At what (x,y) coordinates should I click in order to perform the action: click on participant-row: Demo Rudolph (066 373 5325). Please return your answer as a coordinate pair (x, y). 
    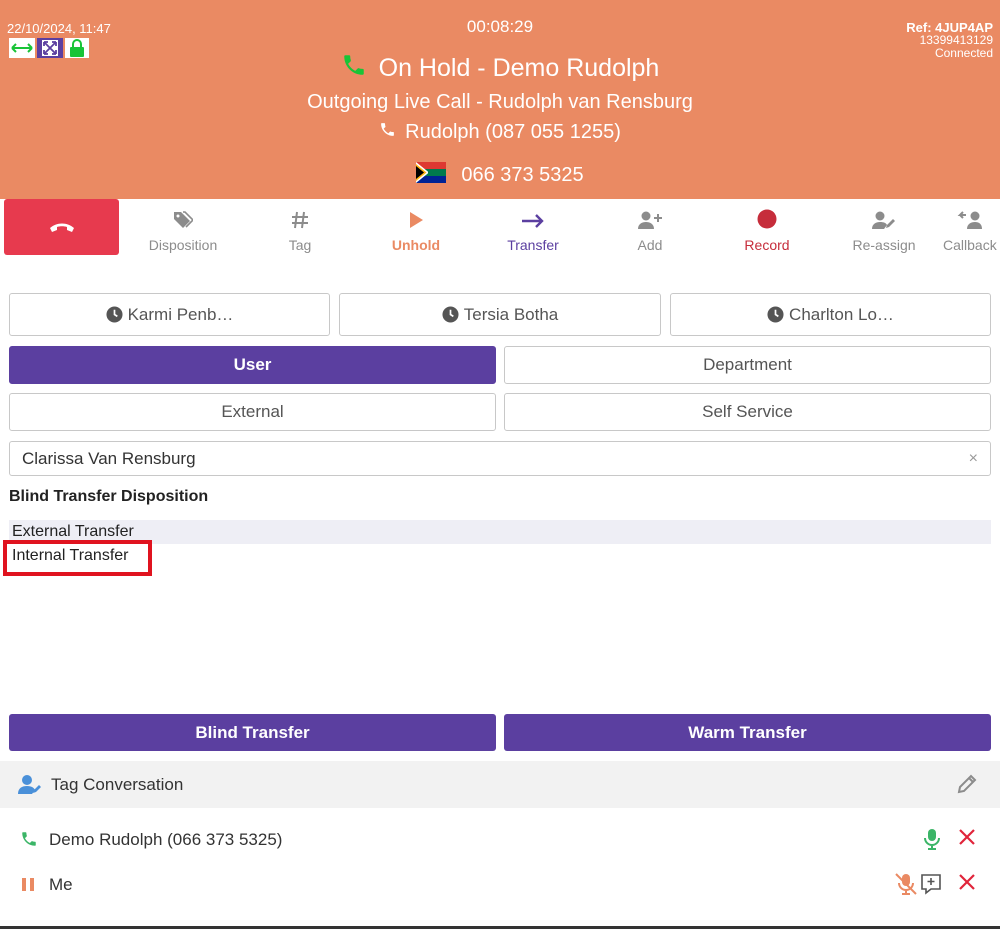
    Looking at the image, I should click on (500, 840).